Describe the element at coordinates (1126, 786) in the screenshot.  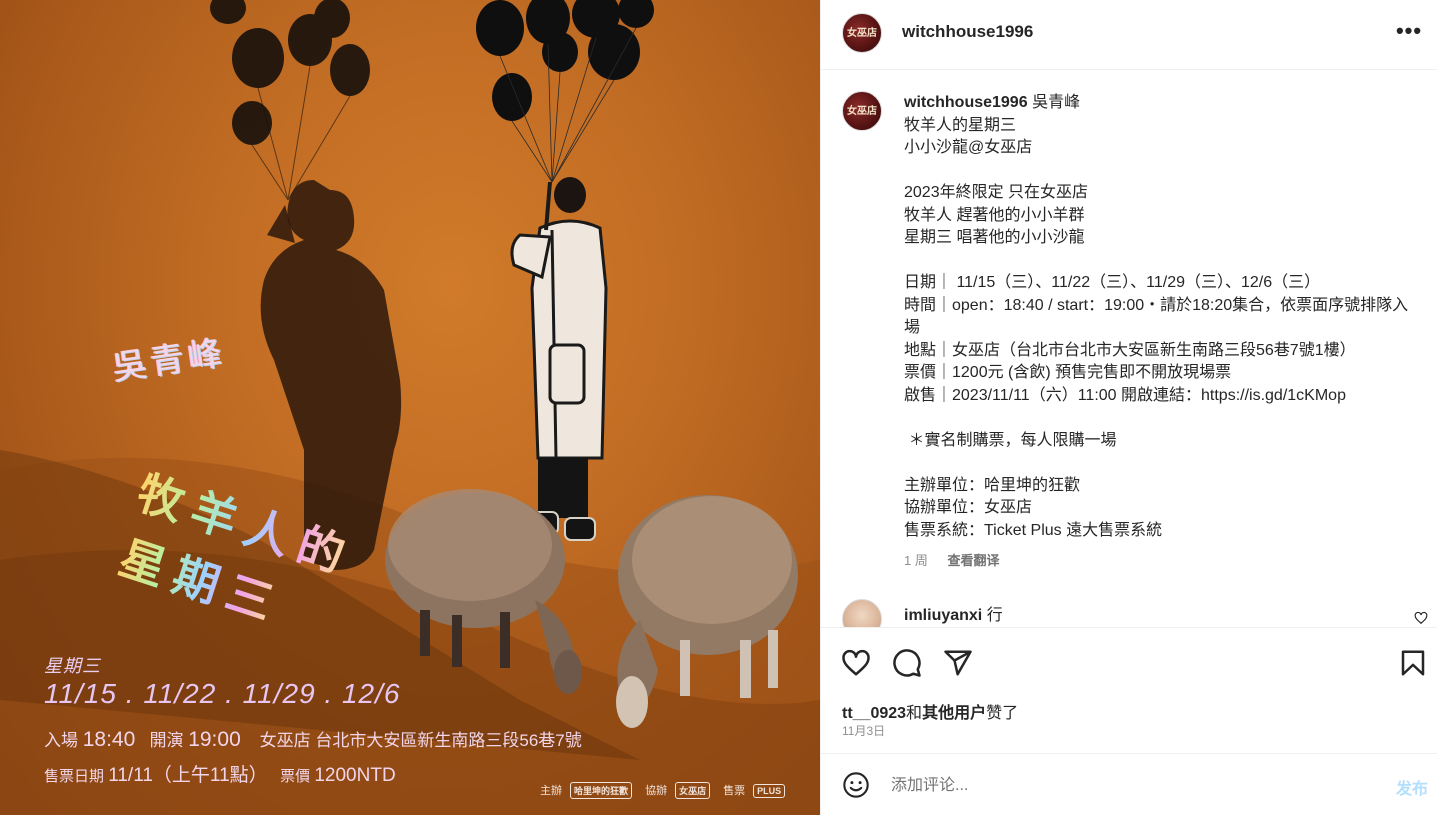
I see `comment-input` at that location.